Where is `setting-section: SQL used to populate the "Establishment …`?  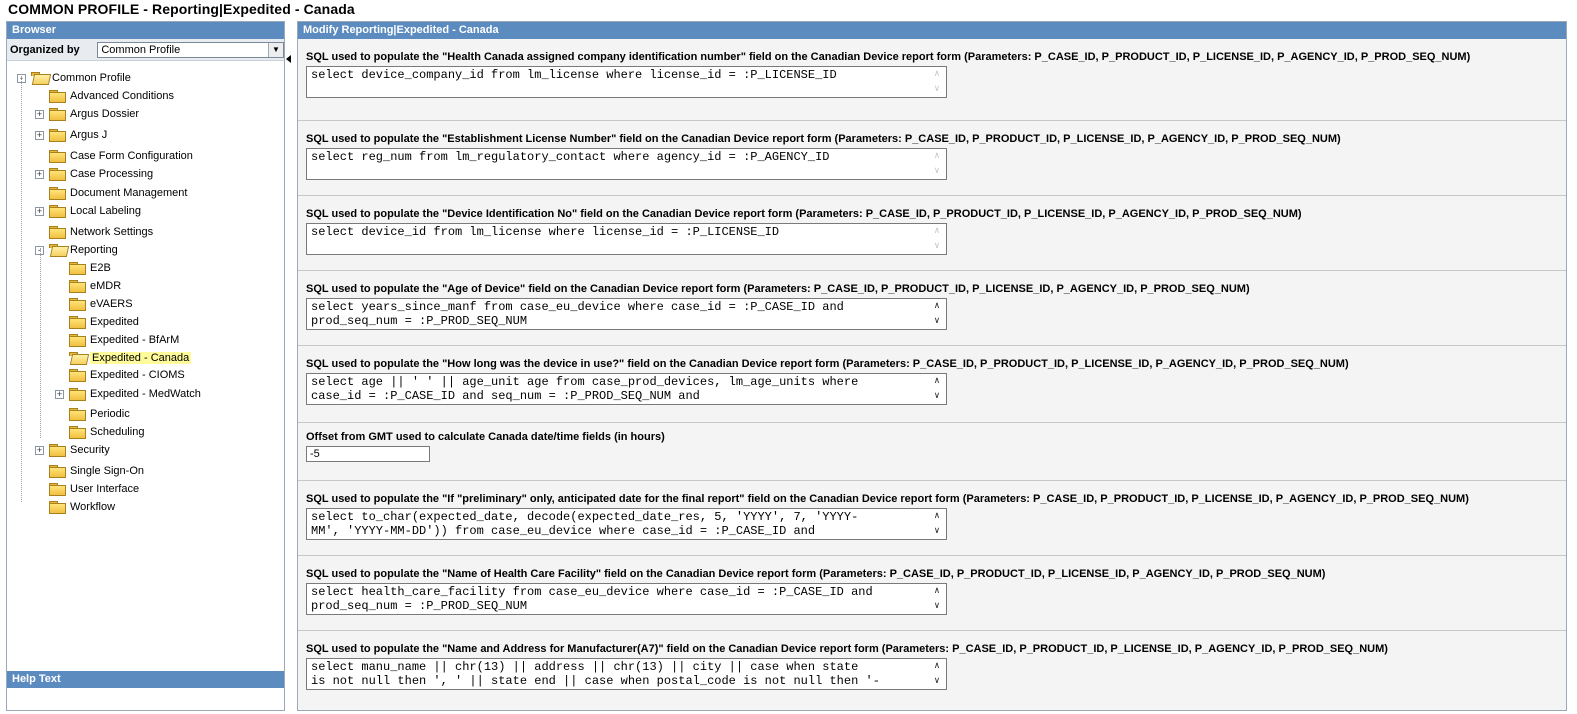
setting-section: SQL used to populate the "Establishment … is located at coordinates (932, 158).